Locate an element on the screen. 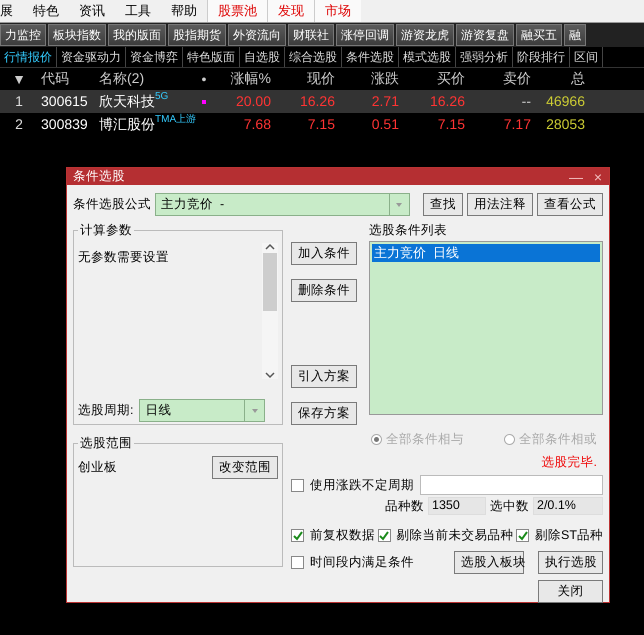 The height and width of the screenshot is (635, 644). menu-item: 发现 is located at coordinates (290, 11).